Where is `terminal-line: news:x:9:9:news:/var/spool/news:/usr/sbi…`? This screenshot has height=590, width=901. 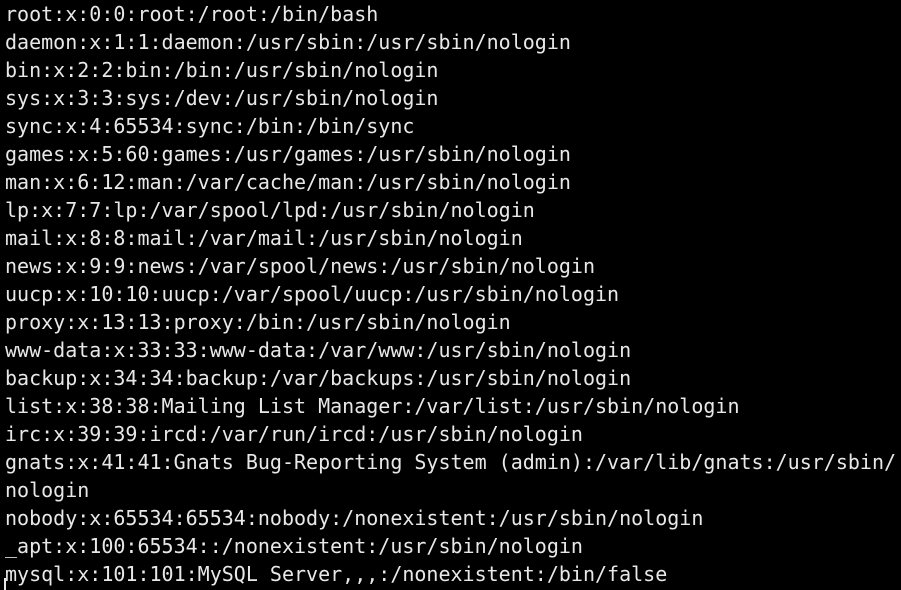 terminal-line: news:x:9:9:news:/var/spool/news:/usr/sbi… is located at coordinates (300, 266).